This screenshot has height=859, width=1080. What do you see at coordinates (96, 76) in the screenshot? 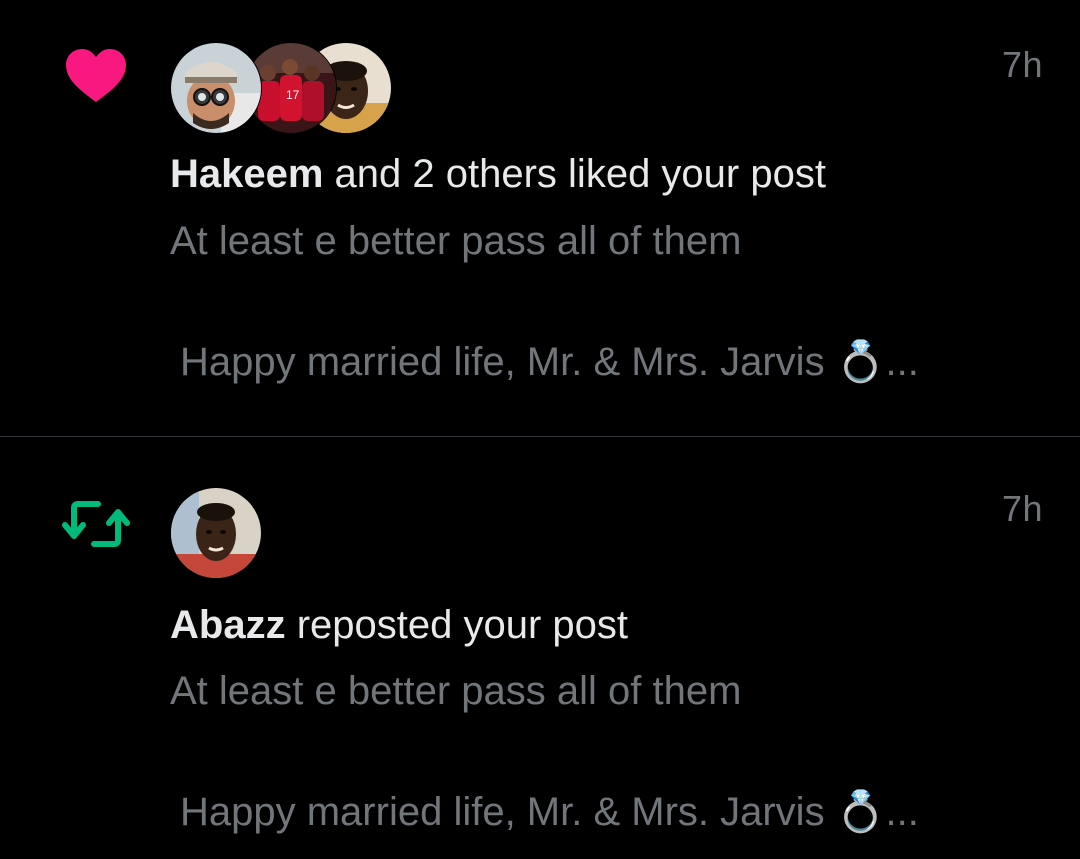
I see `heart-icon` at bounding box center [96, 76].